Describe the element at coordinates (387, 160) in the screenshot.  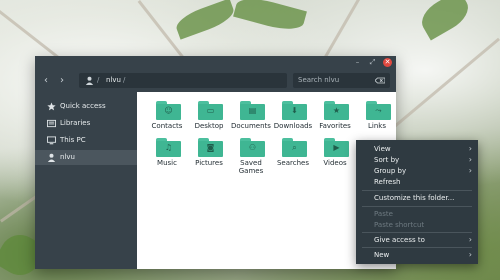
I see `menu-item-label: Sort by` at that location.